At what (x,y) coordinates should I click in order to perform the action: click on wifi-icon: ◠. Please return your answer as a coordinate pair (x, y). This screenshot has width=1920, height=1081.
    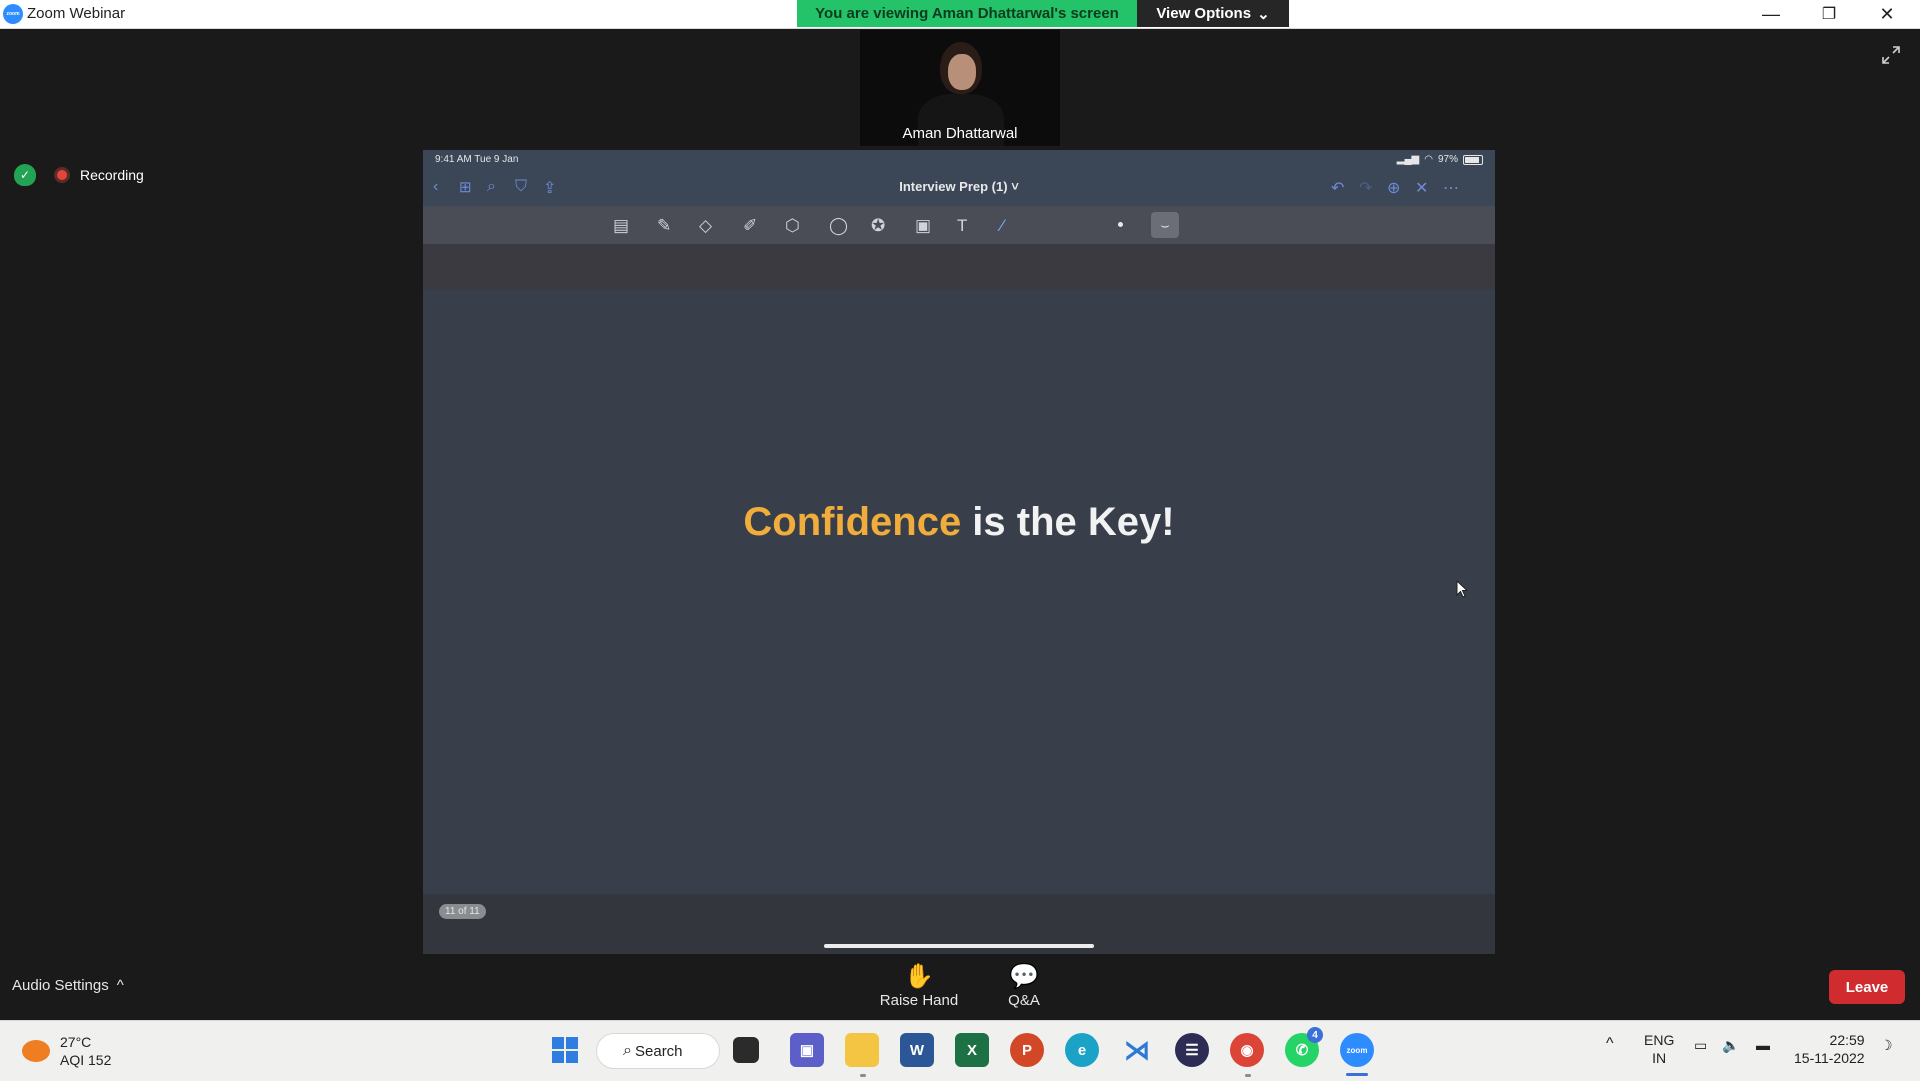
    Looking at the image, I should click on (1428, 159).